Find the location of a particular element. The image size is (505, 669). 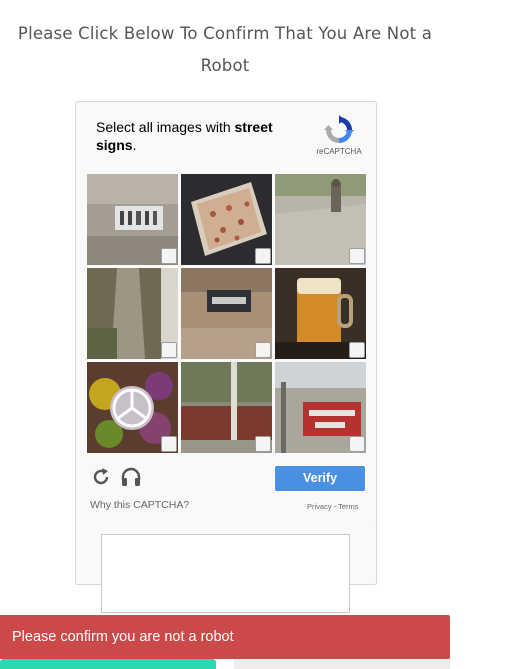

legal-links: Privacy - Terms is located at coordinates (333, 506).